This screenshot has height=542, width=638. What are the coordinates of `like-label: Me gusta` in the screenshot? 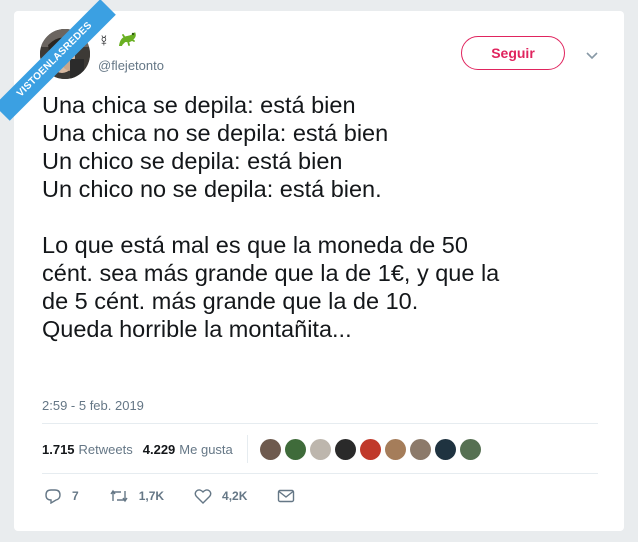 It's located at (205, 449).